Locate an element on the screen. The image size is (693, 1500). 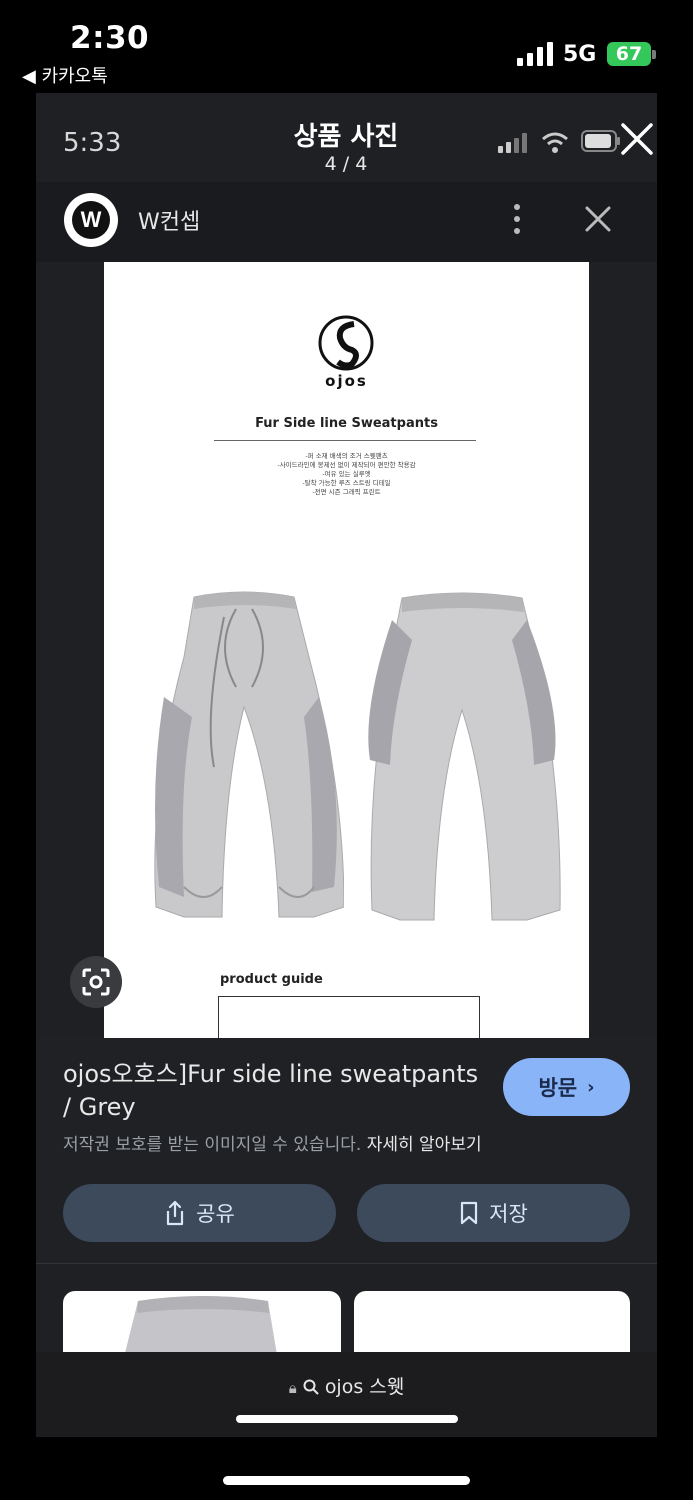
search-icon is located at coordinates (311, 1387).